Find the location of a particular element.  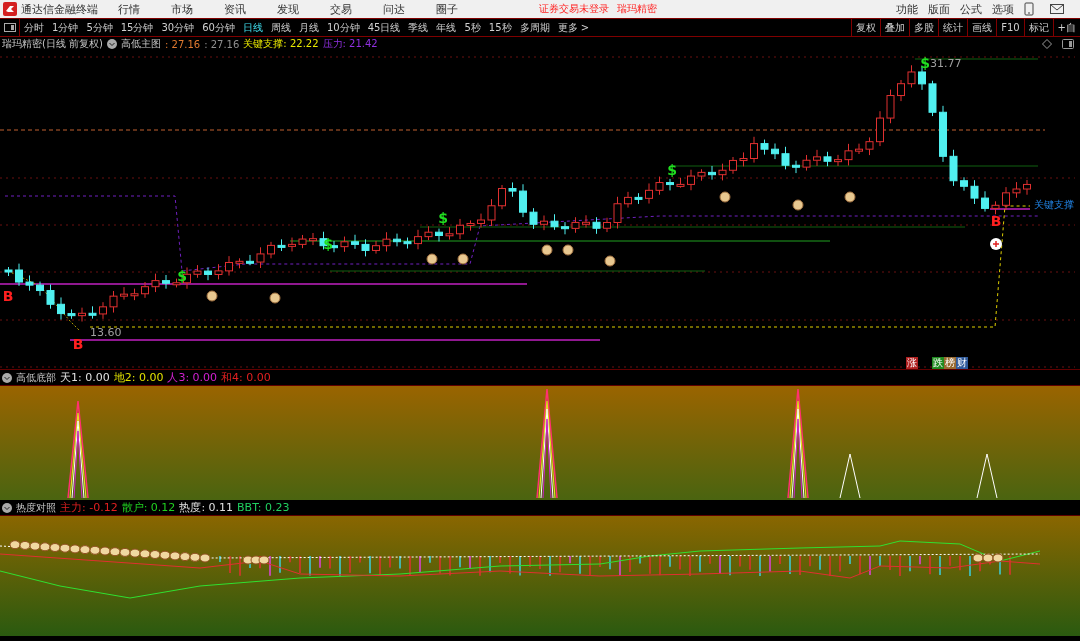

period-tab: 周线 is located at coordinates (280, 27).